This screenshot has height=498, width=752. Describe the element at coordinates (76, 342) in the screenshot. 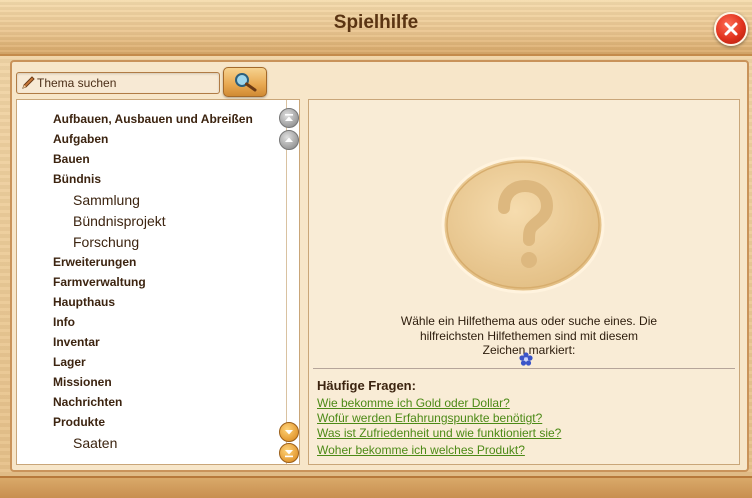

I see `topic-item: Inventar` at that location.